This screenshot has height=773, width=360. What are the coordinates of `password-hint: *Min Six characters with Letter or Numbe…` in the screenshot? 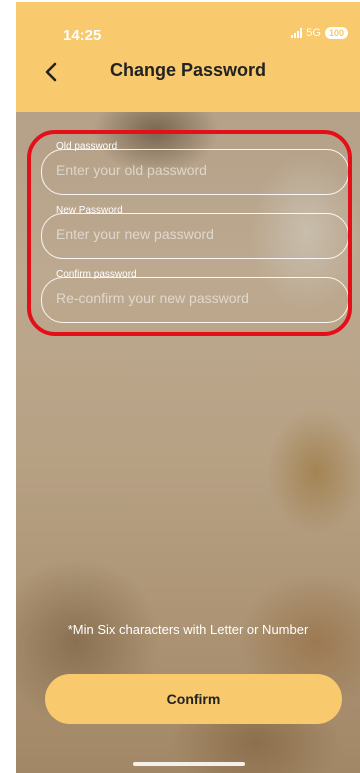 It's located at (188, 629).